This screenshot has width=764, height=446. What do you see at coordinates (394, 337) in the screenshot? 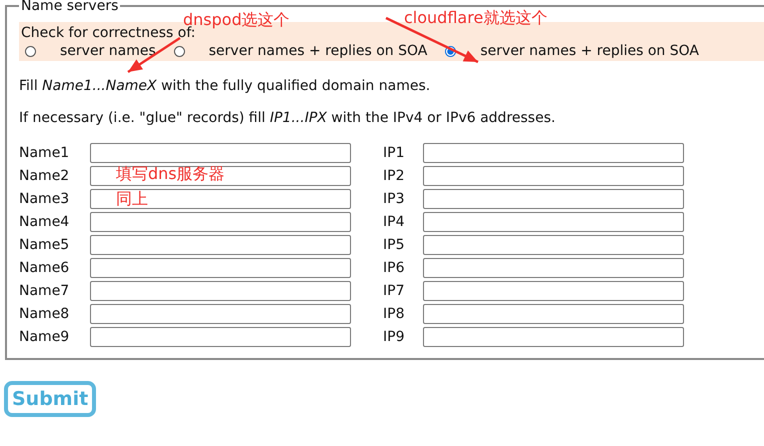
I see `ip-label: IP9` at bounding box center [394, 337].